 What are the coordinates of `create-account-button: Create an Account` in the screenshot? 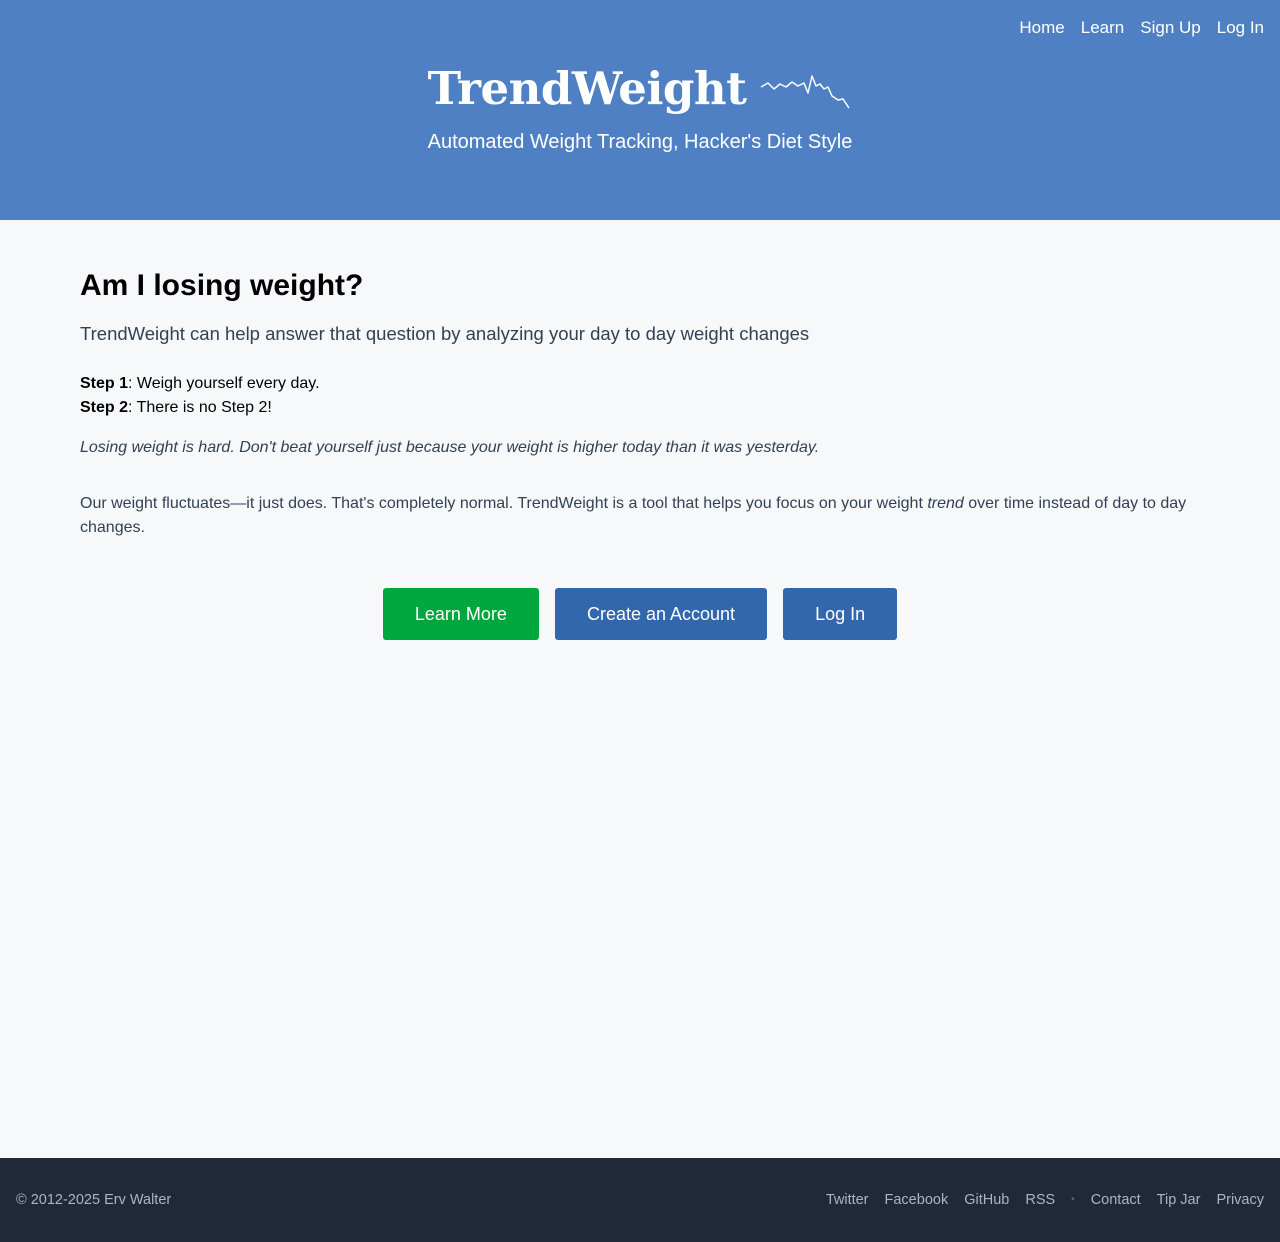 It's located at (661, 614).